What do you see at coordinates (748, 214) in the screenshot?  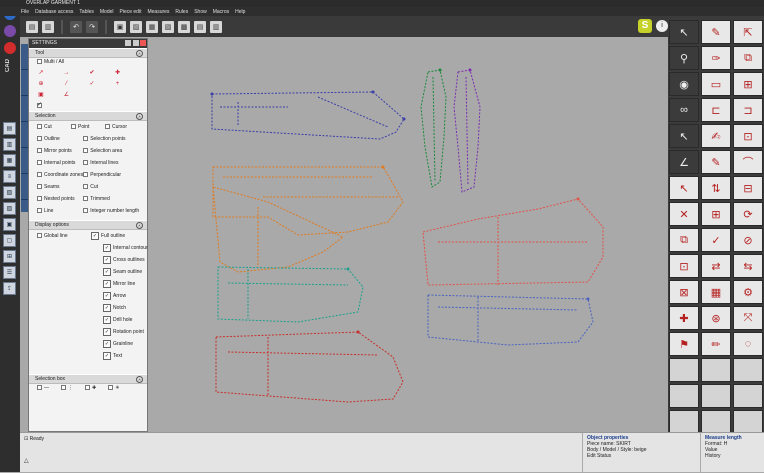 I see `rotate-icon: ⟳` at bounding box center [748, 214].